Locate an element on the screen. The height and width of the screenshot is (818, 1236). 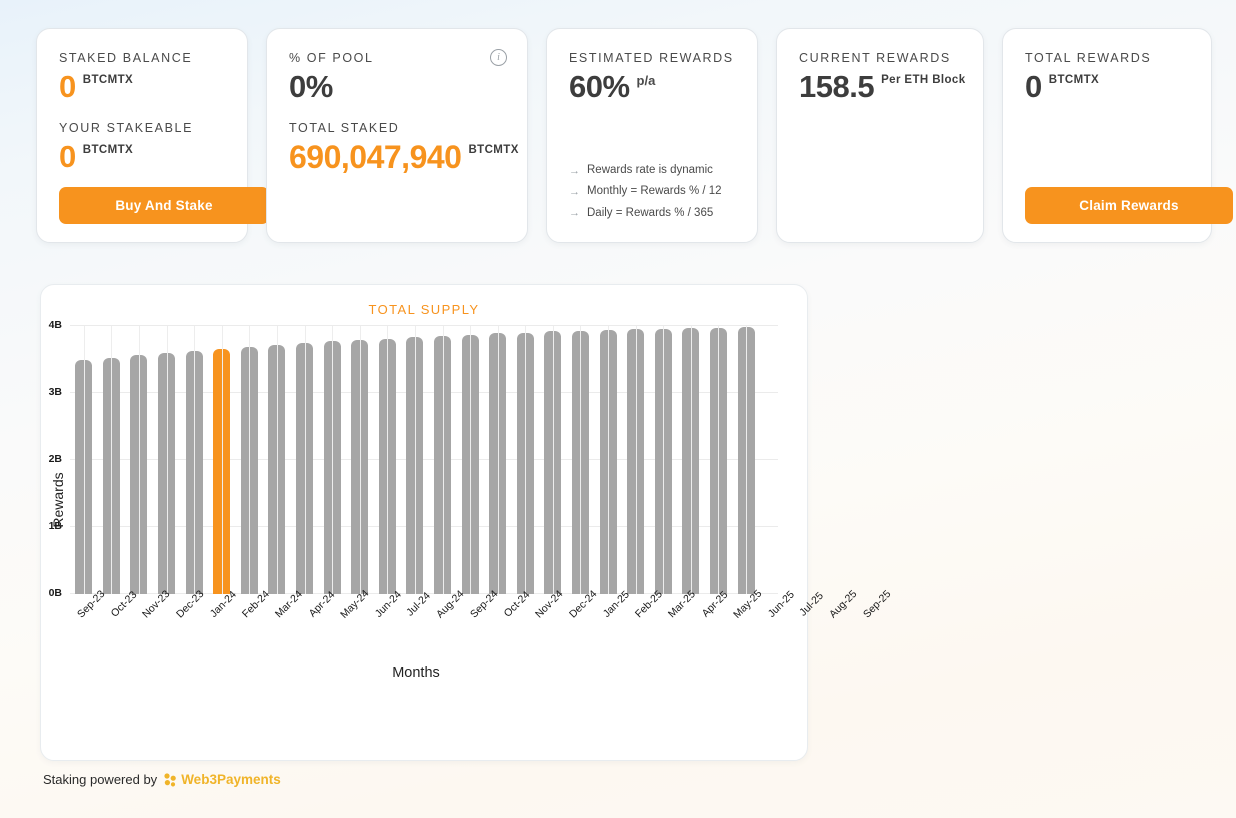
chart-y-tick-label: 4B is located at coordinates (55, 325).